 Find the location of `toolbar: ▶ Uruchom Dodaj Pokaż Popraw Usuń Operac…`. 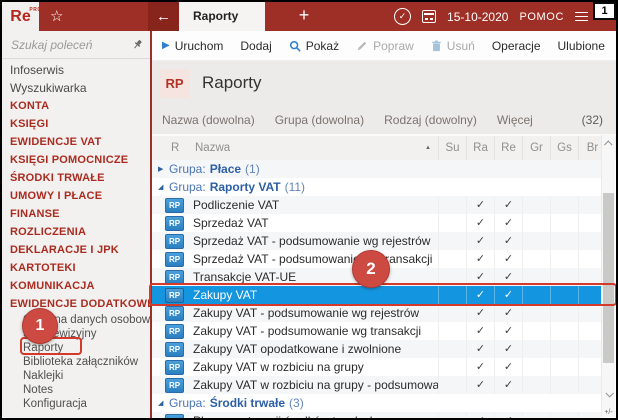

toolbar: ▶ Uruchom Dodaj Pokaż Popraw Usuń Operac… is located at coordinates (384, 46).